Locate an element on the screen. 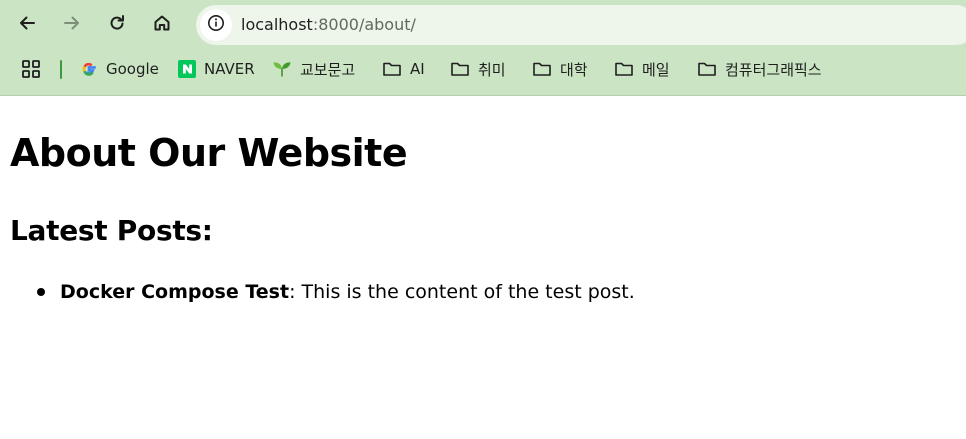 This screenshot has height=439, width=966. bookmark-label: 컴퓨터그래픽스 is located at coordinates (773, 69).